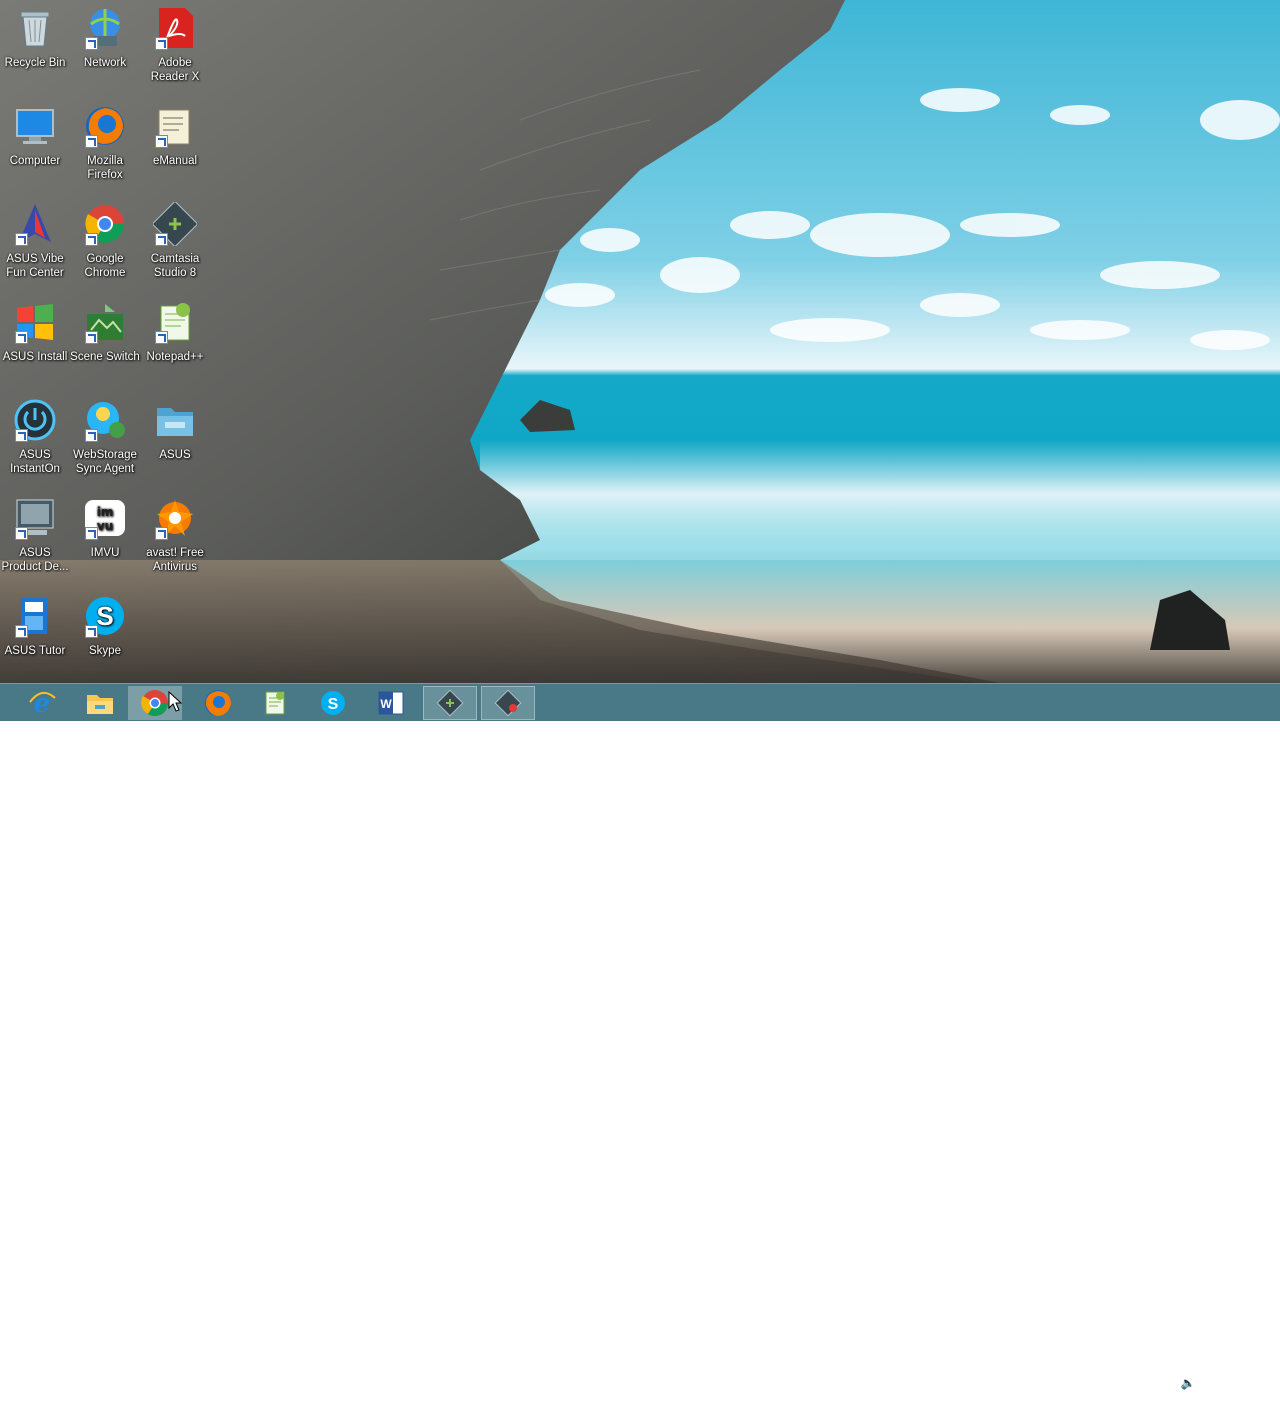 The height and width of the screenshot is (1401, 1280). Describe the element at coordinates (175, 70) in the screenshot. I see `desktop-icon-label: Adobe Reader X` at that location.